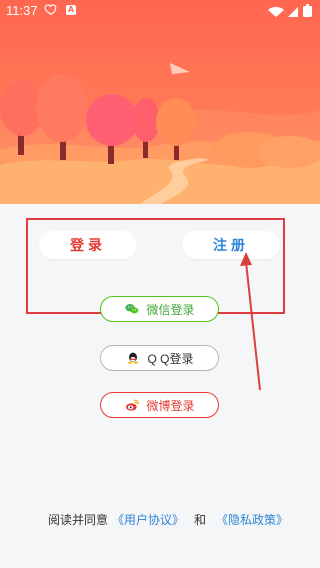 The width and height of the screenshot is (320, 568). I want to click on login-button: 登录, so click(88, 245).